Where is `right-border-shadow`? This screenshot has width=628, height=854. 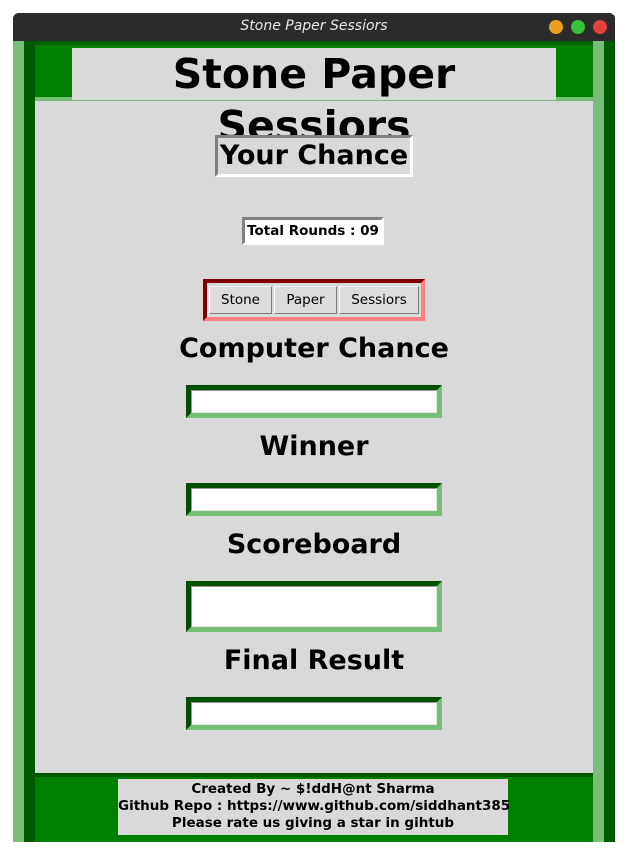
right-border-shadow is located at coordinates (609, 441).